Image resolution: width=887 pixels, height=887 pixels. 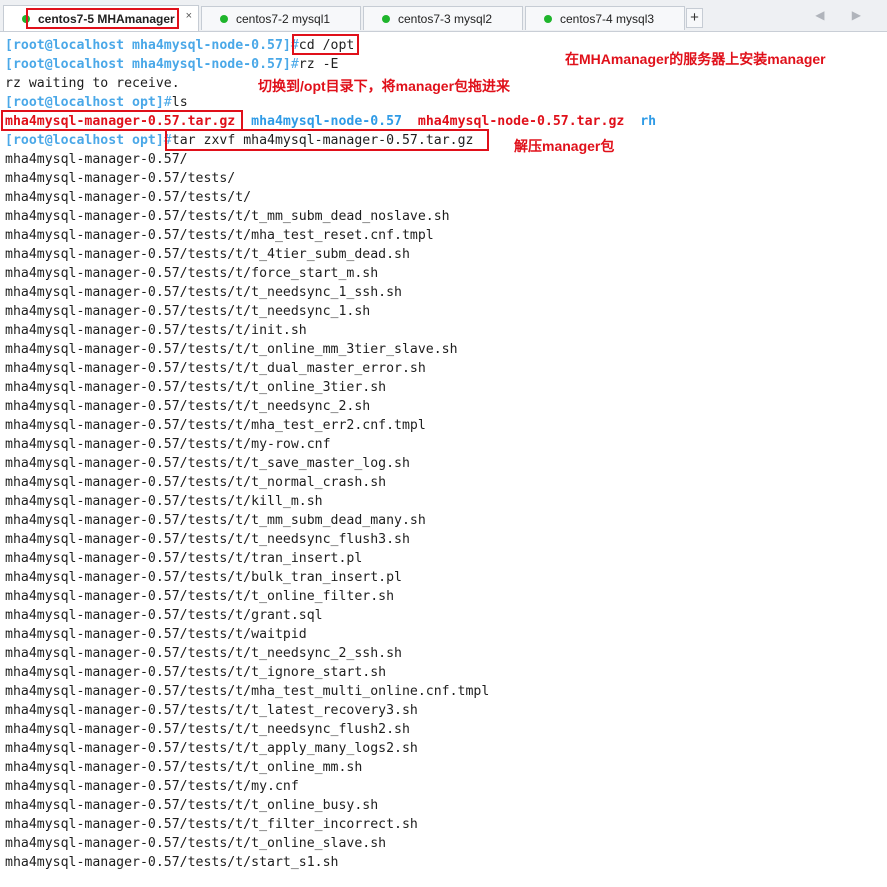 I want to click on tar-output-line: mha4mysql-manager-0.57/tests/t/my.cnf, so click(x=152, y=786).